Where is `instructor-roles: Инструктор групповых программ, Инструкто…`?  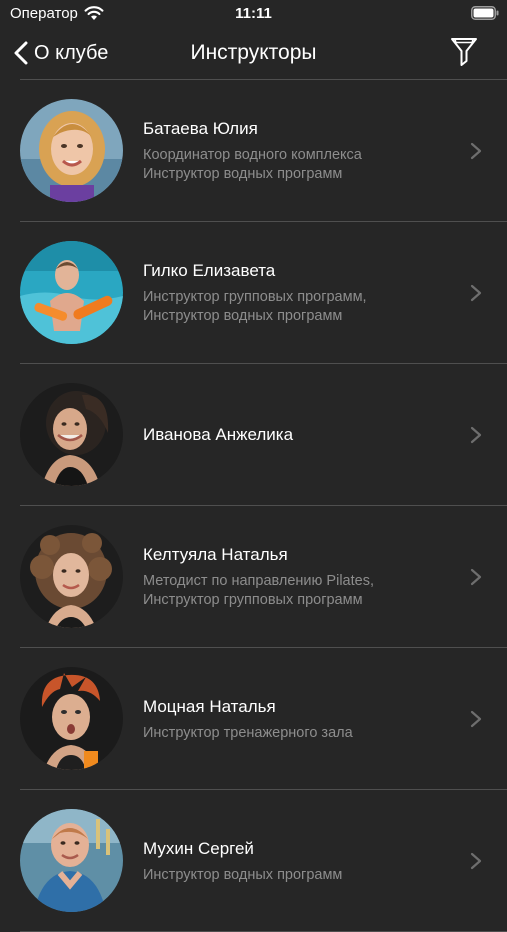 instructor-roles: Инструктор групповых программ, Инструкто… is located at coordinates (298, 307).